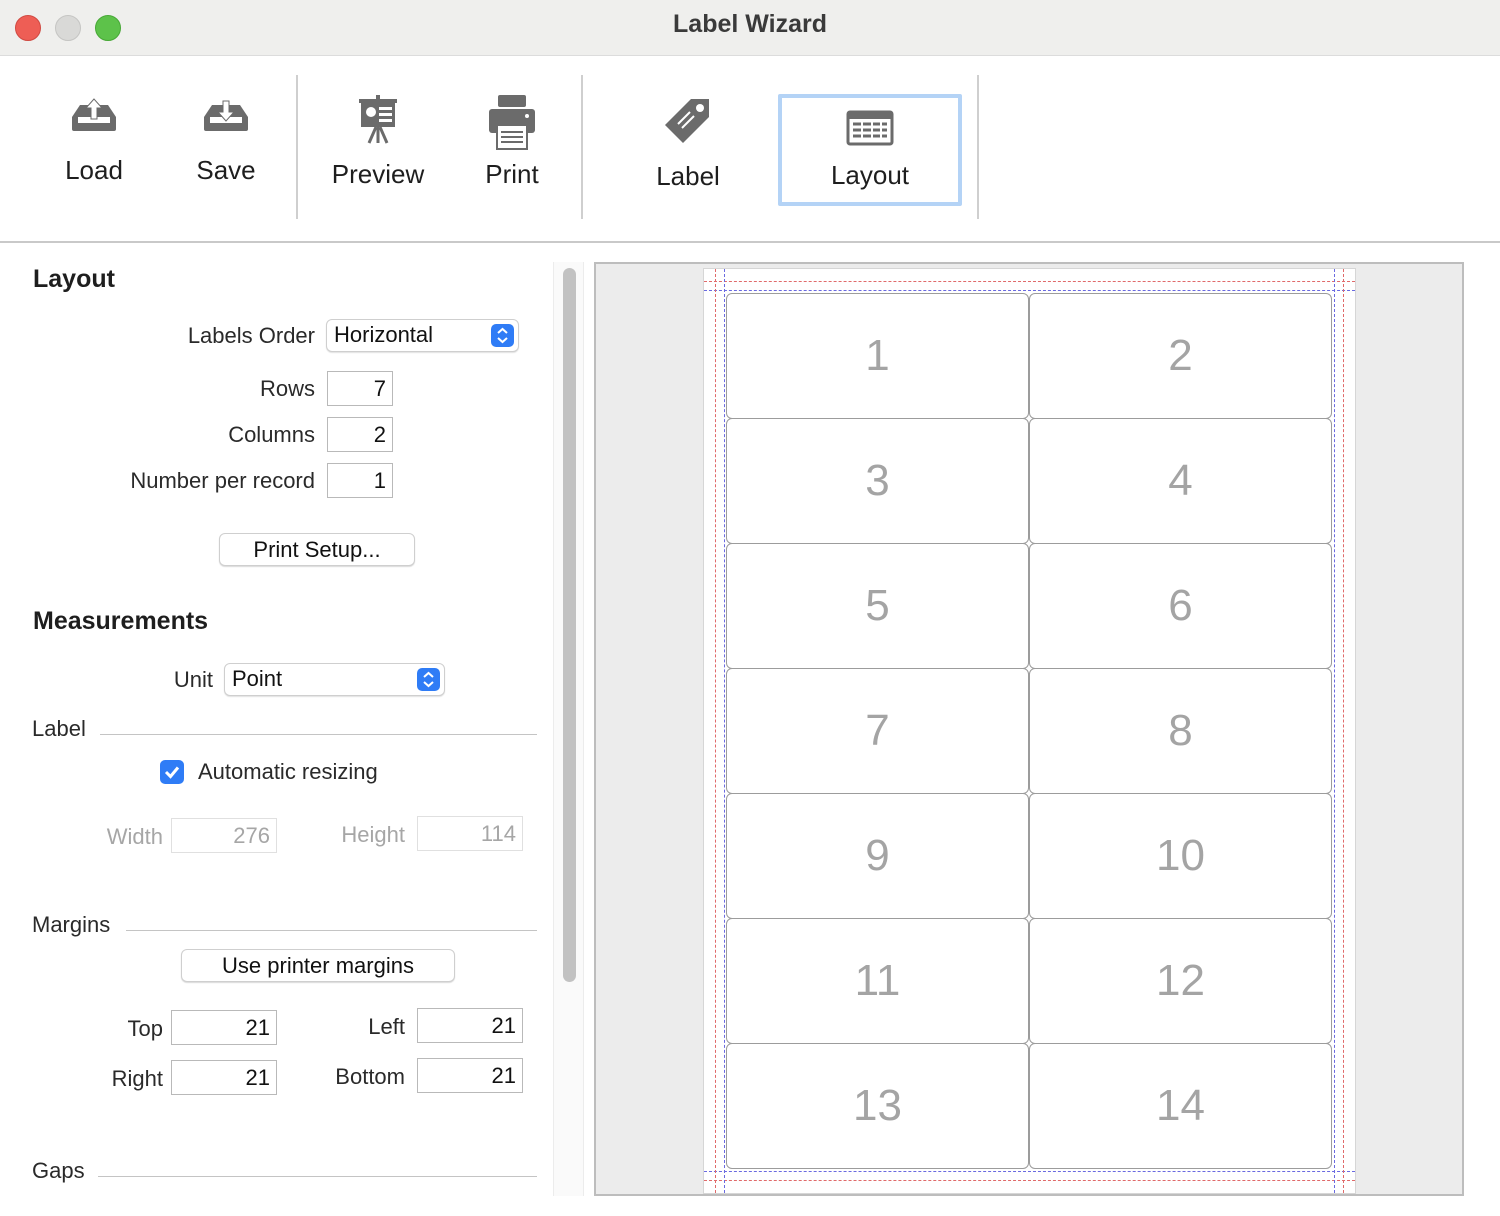 The width and height of the screenshot is (1500, 1216). What do you see at coordinates (94, 114) in the screenshot?
I see `load-icon` at bounding box center [94, 114].